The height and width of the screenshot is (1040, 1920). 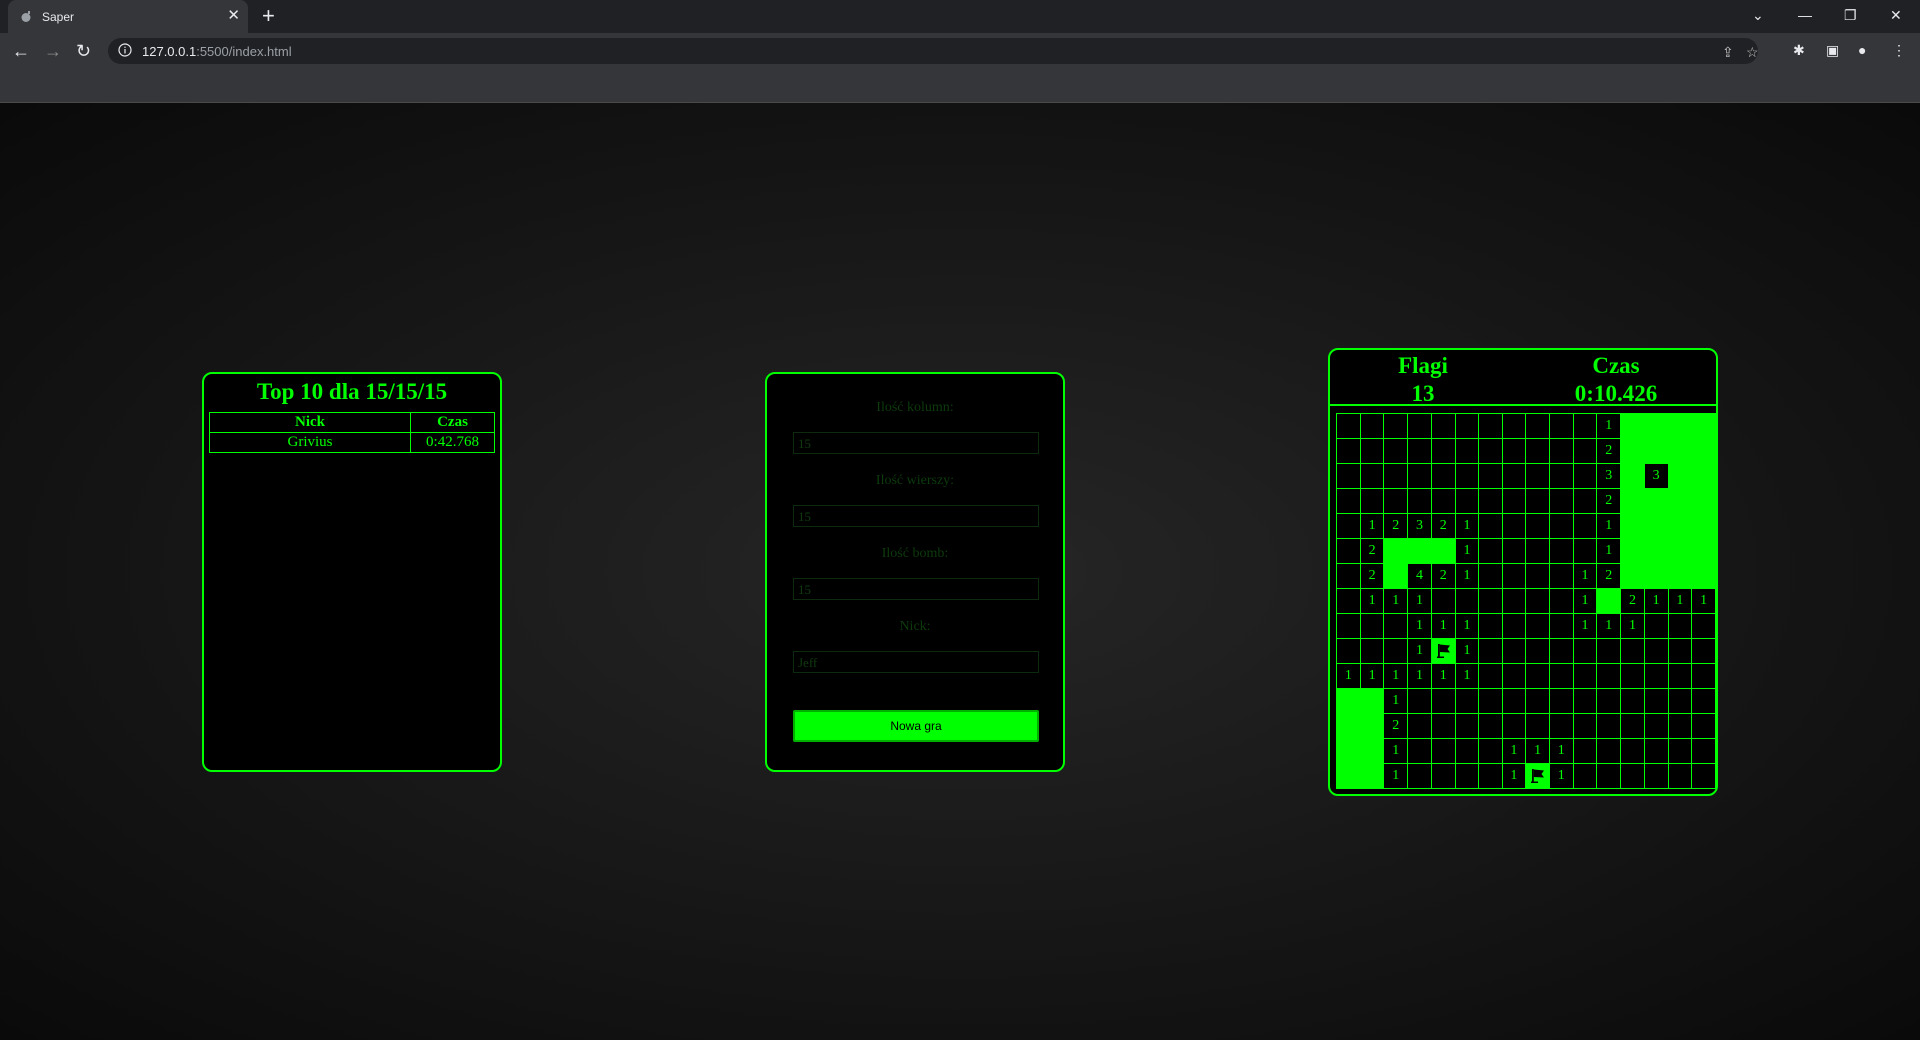 I want to click on number-cell: 4, so click(x=1419, y=576).